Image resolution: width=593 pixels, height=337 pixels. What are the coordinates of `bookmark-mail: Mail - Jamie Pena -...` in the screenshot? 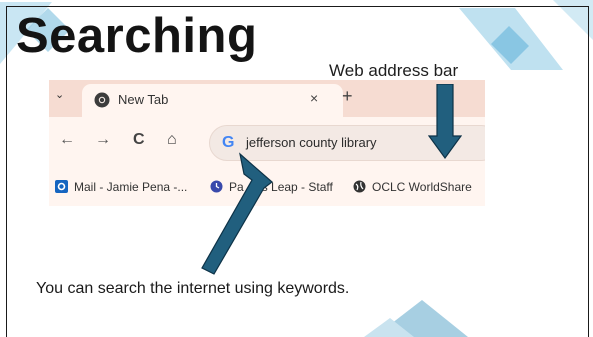 It's located at (121, 187).